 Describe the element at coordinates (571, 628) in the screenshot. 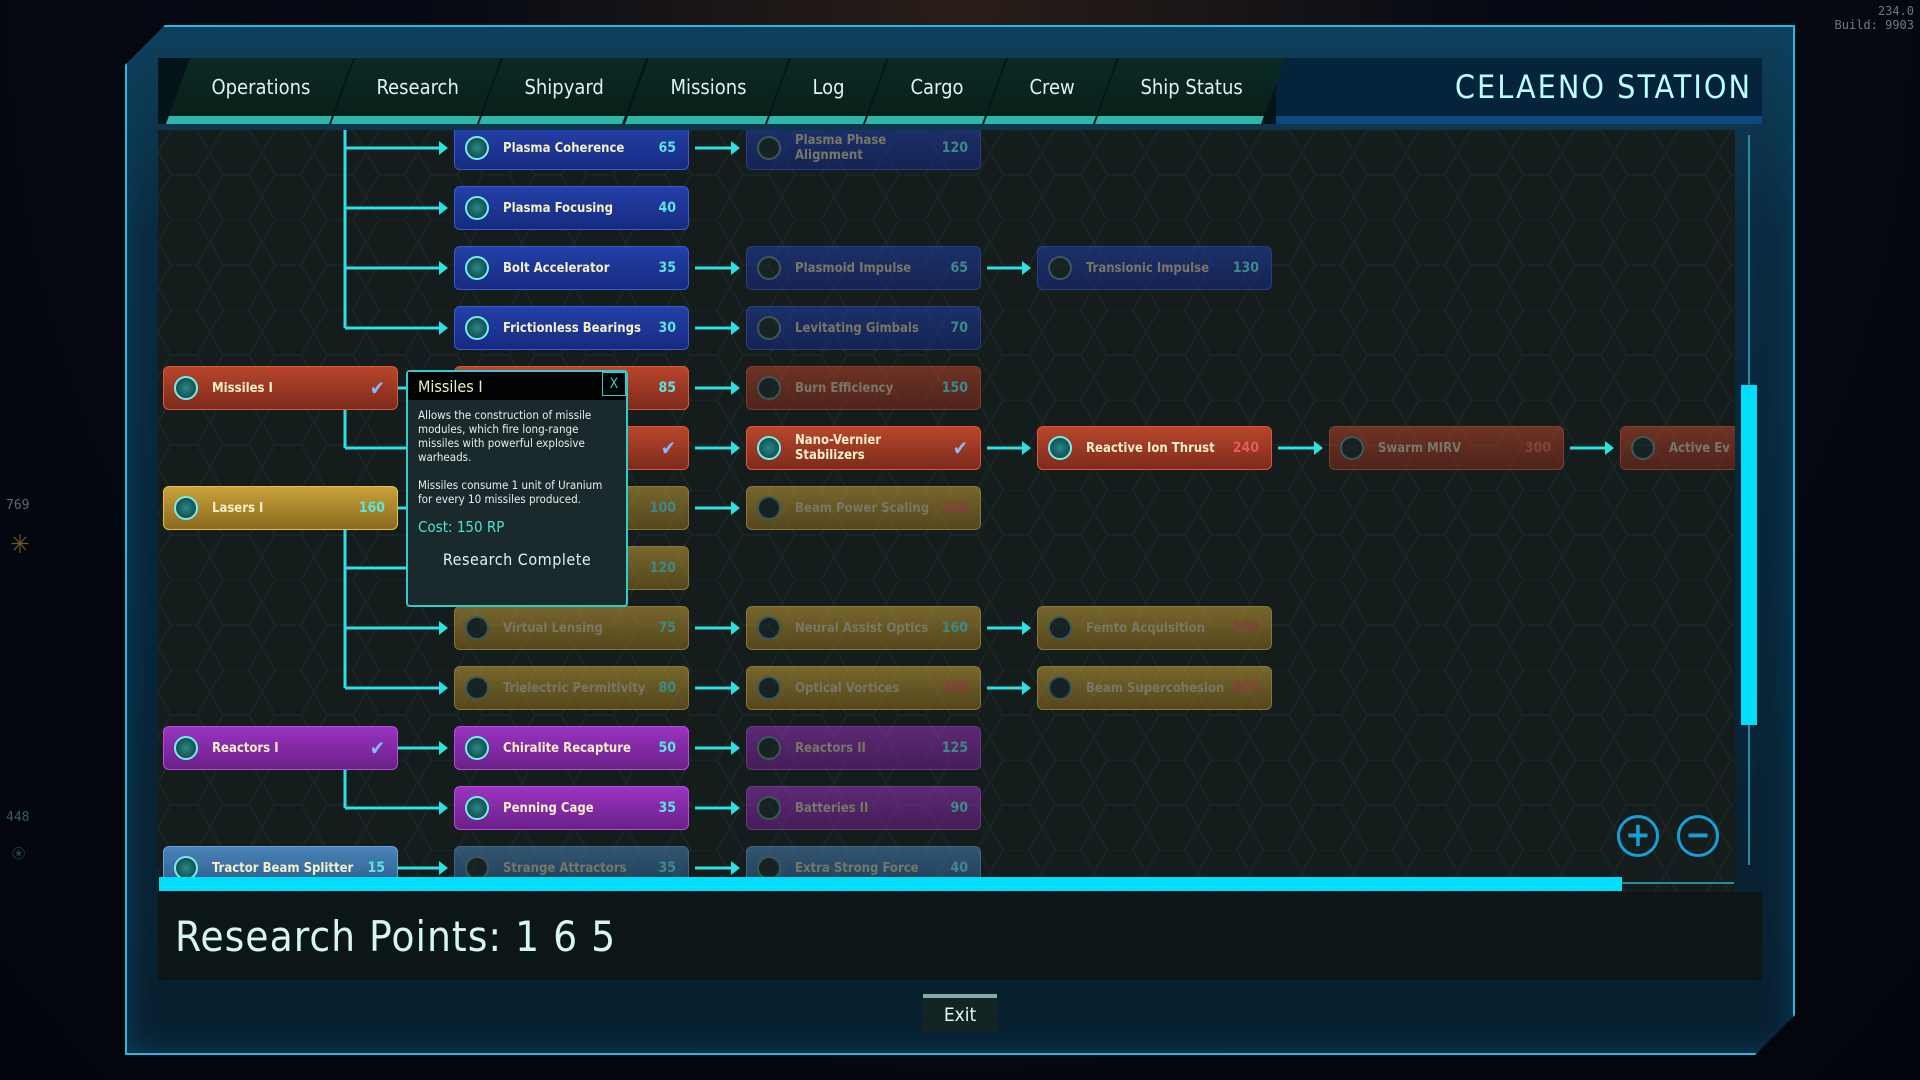

I see `tech-node: Virtual Lensing 75` at that location.